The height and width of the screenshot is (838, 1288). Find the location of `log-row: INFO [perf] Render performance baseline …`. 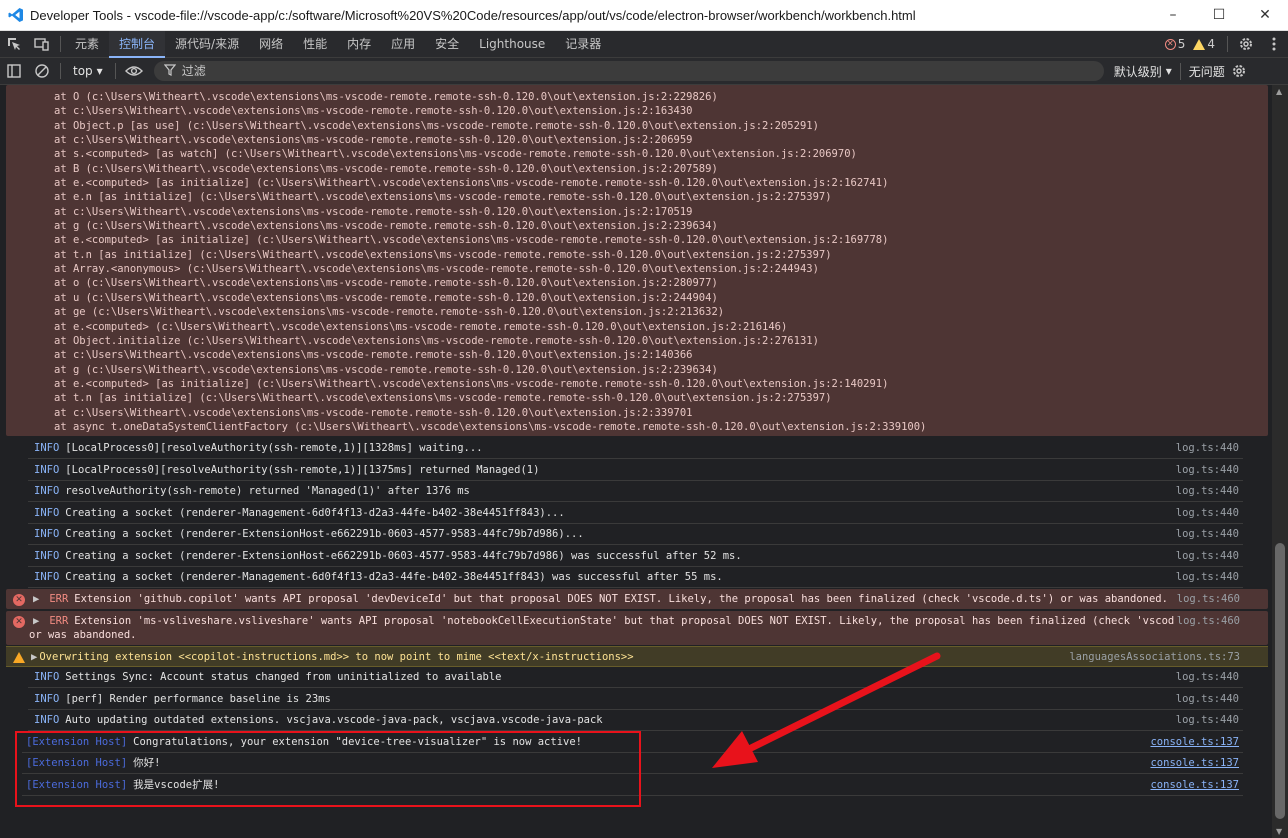

log-row: INFO [perf] Render performance baseline … is located at coordinates (635, 699).